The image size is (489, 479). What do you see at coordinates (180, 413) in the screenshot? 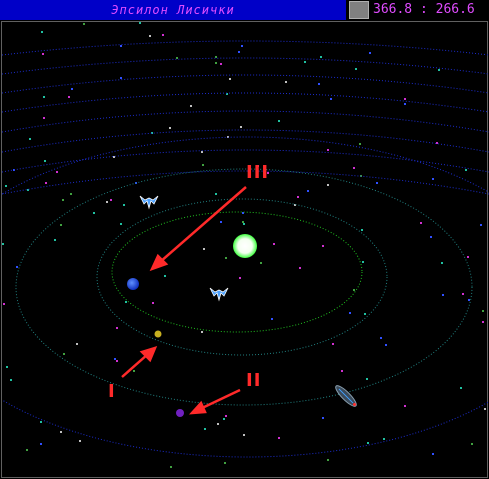
I see `planet-purple-icon` at bounding box center [180, 413].